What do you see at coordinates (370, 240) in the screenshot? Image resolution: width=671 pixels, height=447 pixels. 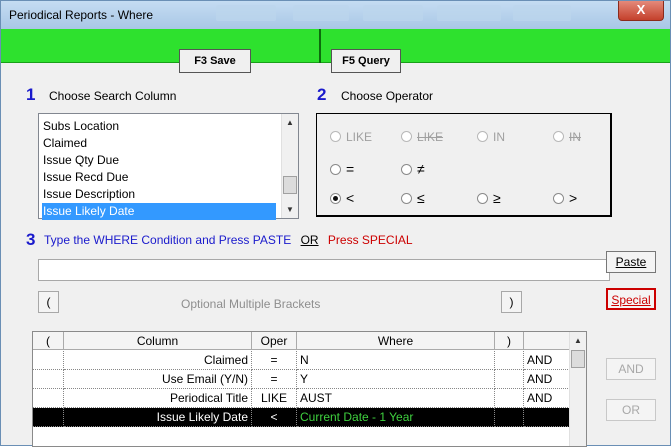 I see `special-hint: Press SPECIAL` at bounding box center [370, 240].